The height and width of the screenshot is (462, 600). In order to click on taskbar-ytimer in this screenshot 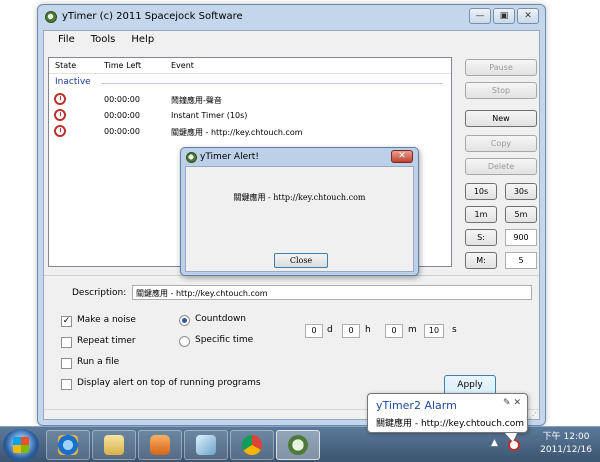, I will do `click(298, 445)`.